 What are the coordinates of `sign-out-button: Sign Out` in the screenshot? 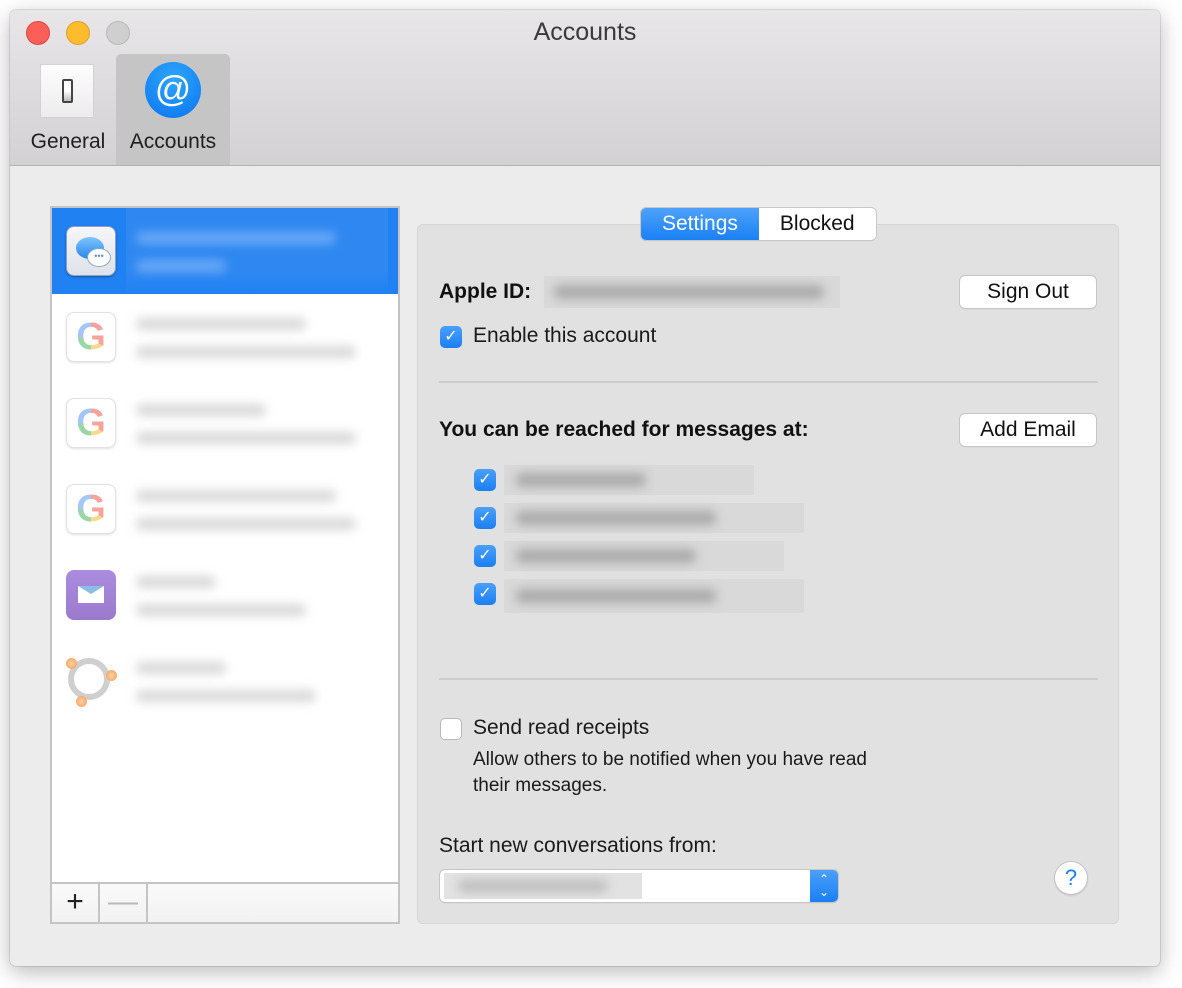 It's located at (1028, 292).